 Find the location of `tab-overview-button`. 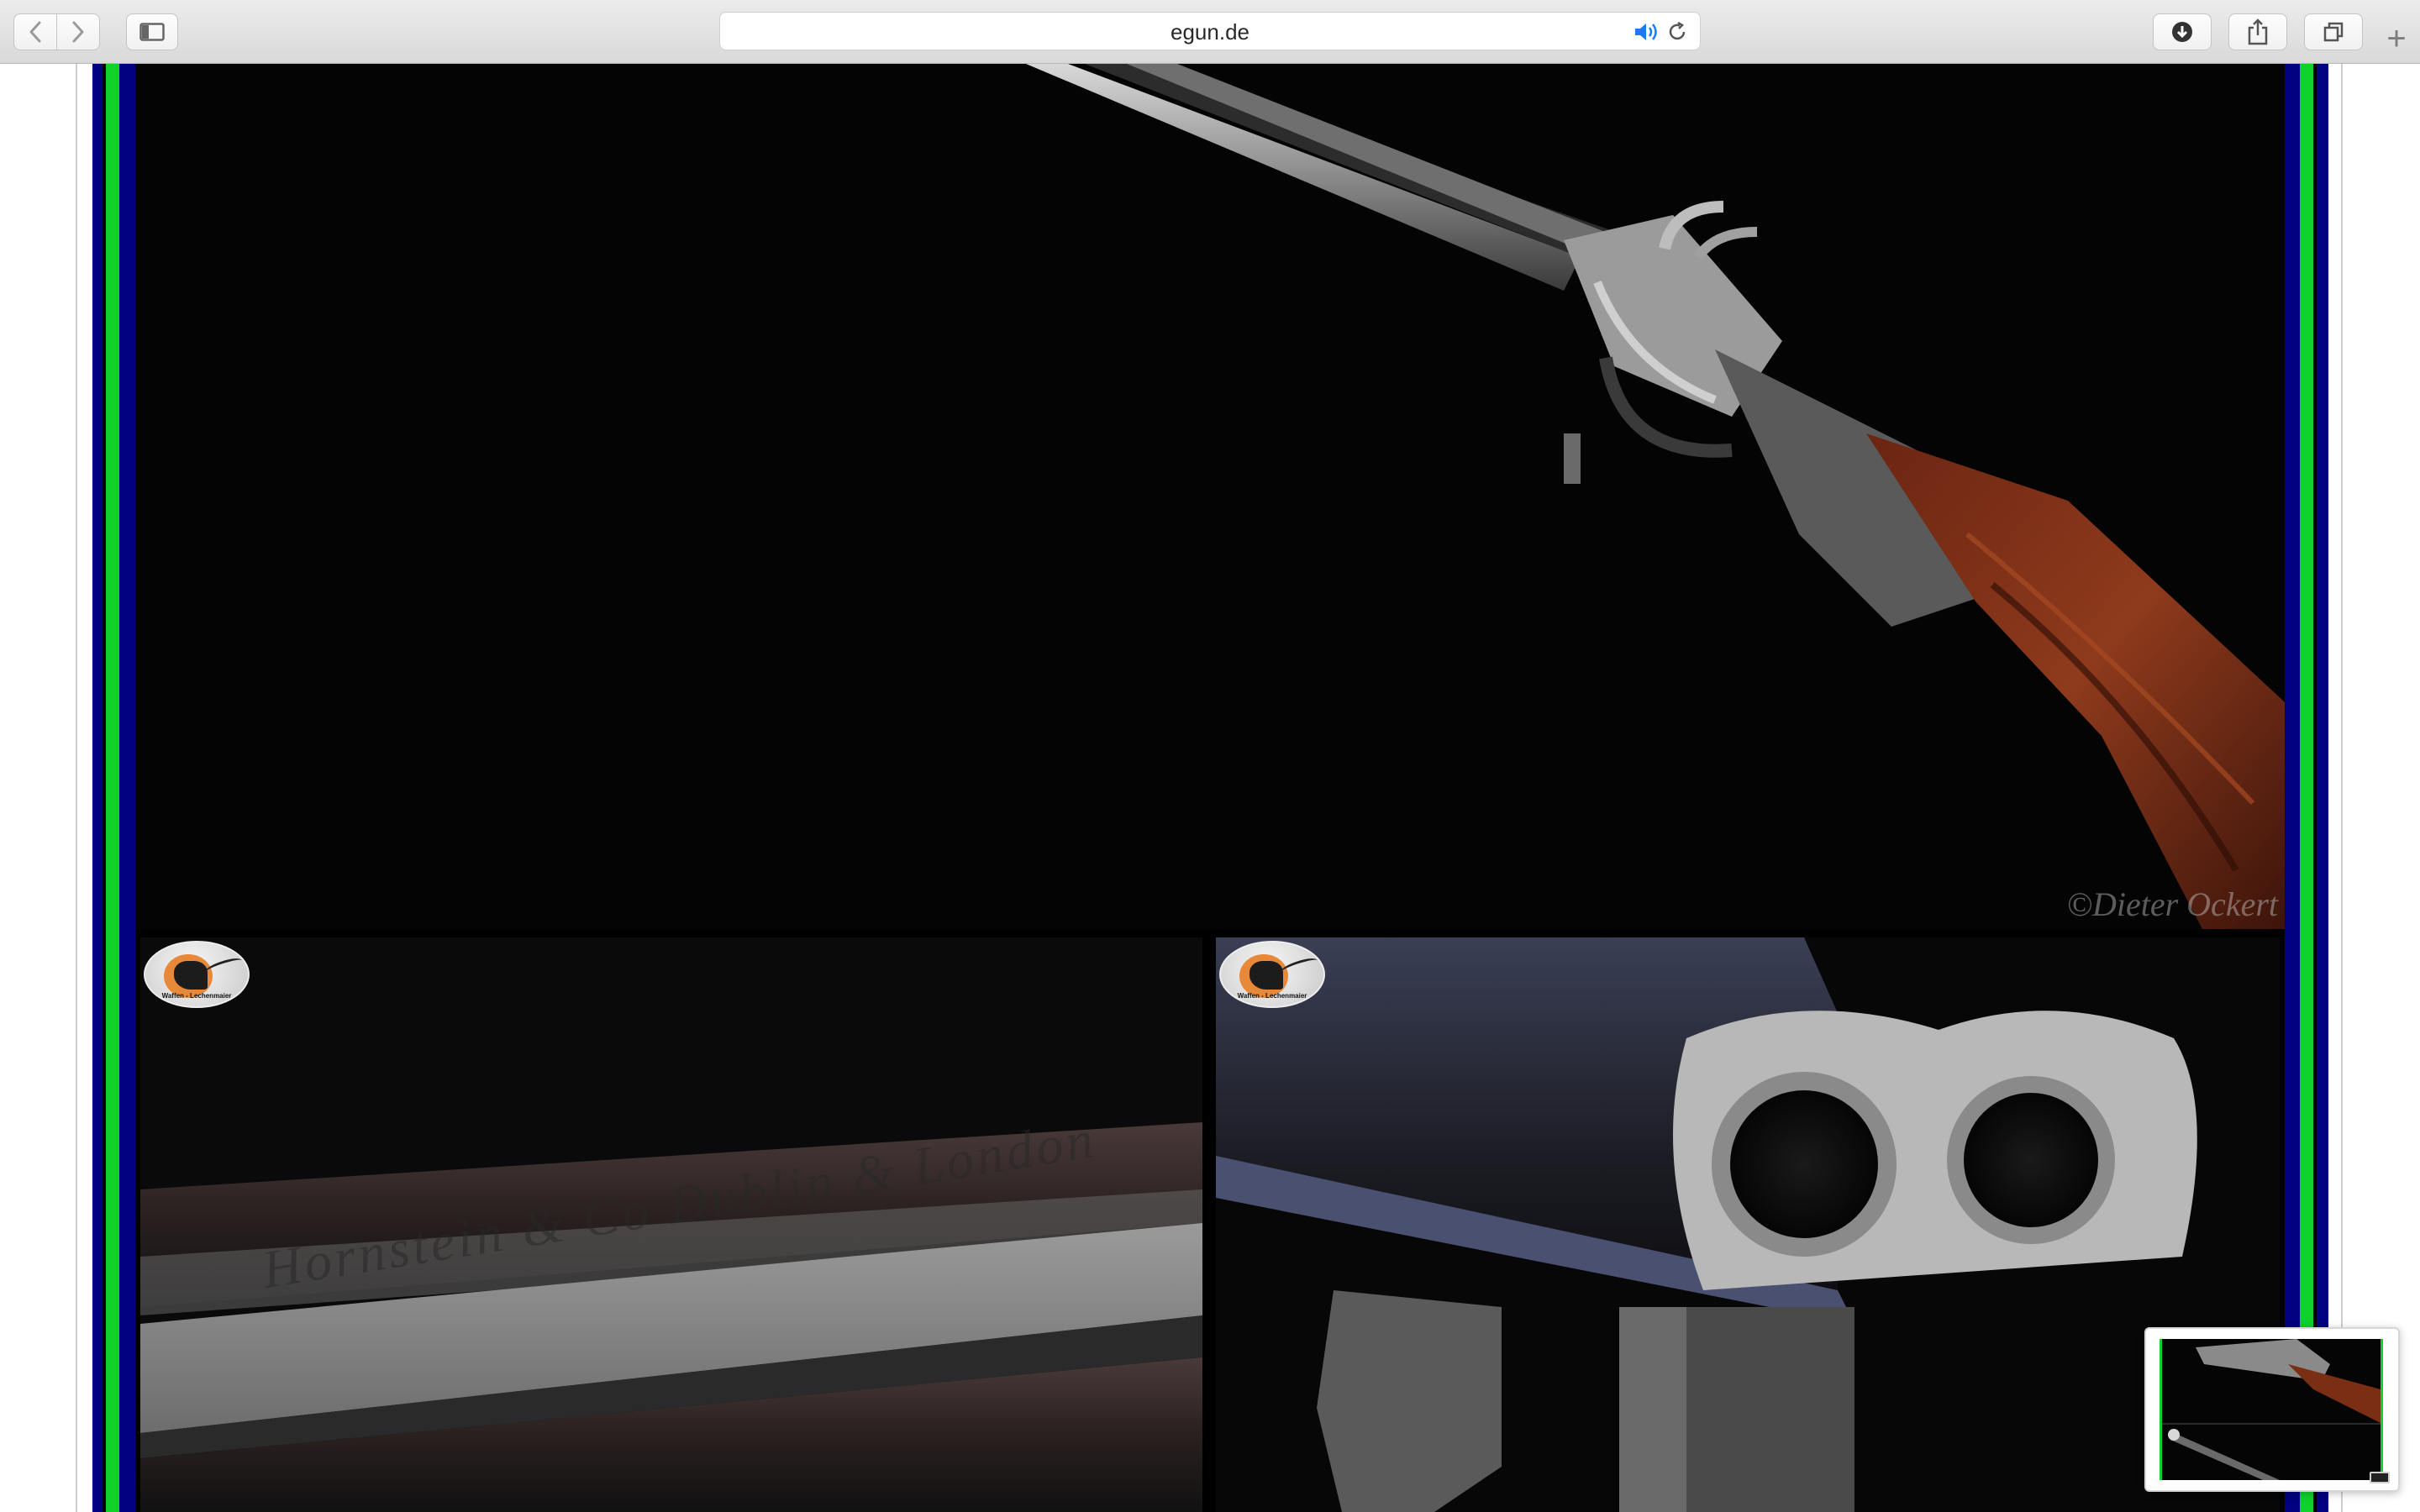

tab-overview-button is located at coordinates (2333, 31).